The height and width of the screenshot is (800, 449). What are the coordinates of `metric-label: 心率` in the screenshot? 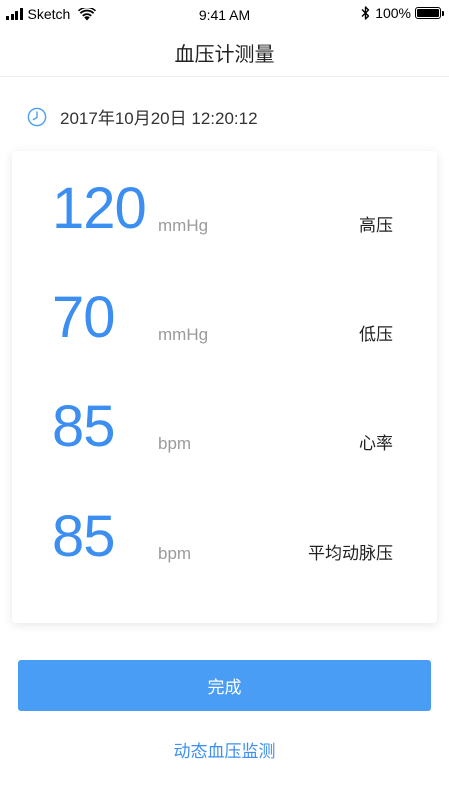 It's located at (376, 443).